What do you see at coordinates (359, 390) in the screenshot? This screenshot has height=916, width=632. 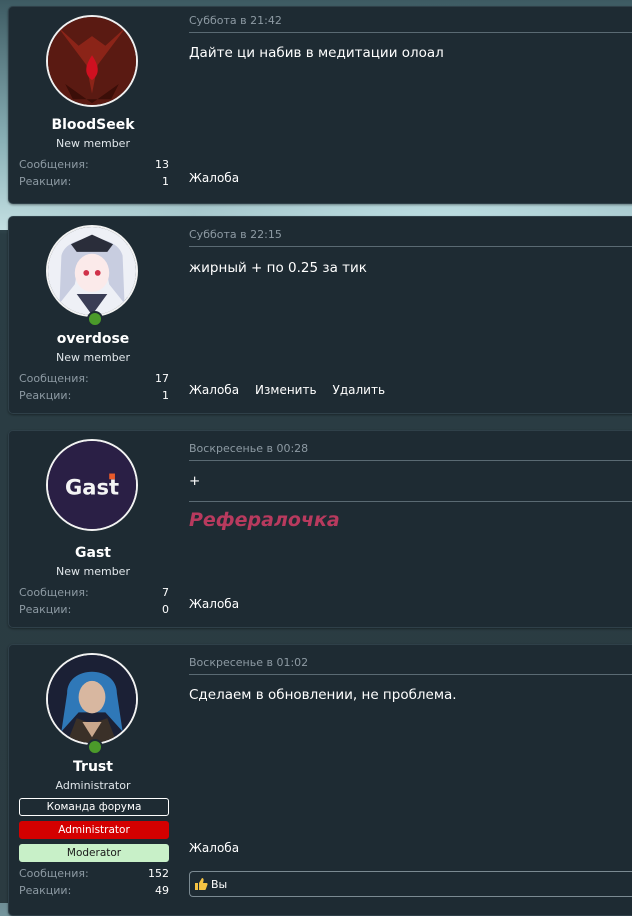 I see `delete-link: Удалить` at bounding box center [359, 390].